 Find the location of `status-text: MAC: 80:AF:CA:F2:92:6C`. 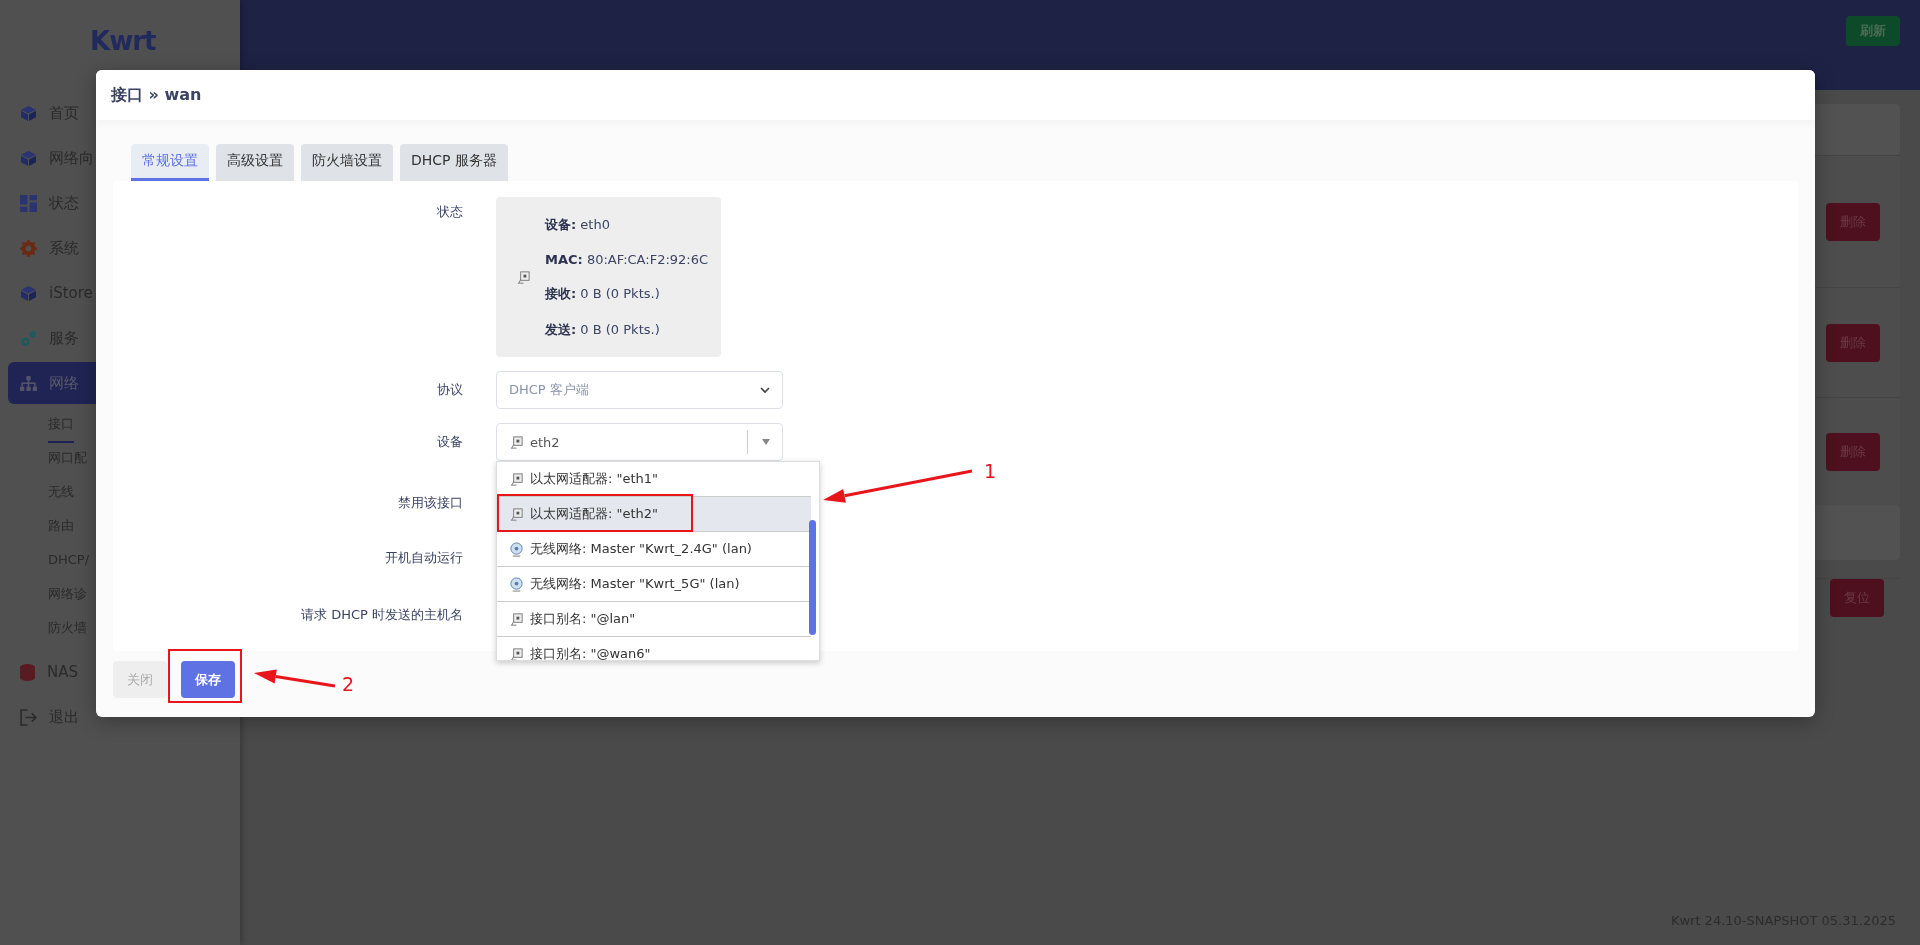

status-text: MAC: 80:AF:CA:F2:92:6C is located at coordinates (627, 259).